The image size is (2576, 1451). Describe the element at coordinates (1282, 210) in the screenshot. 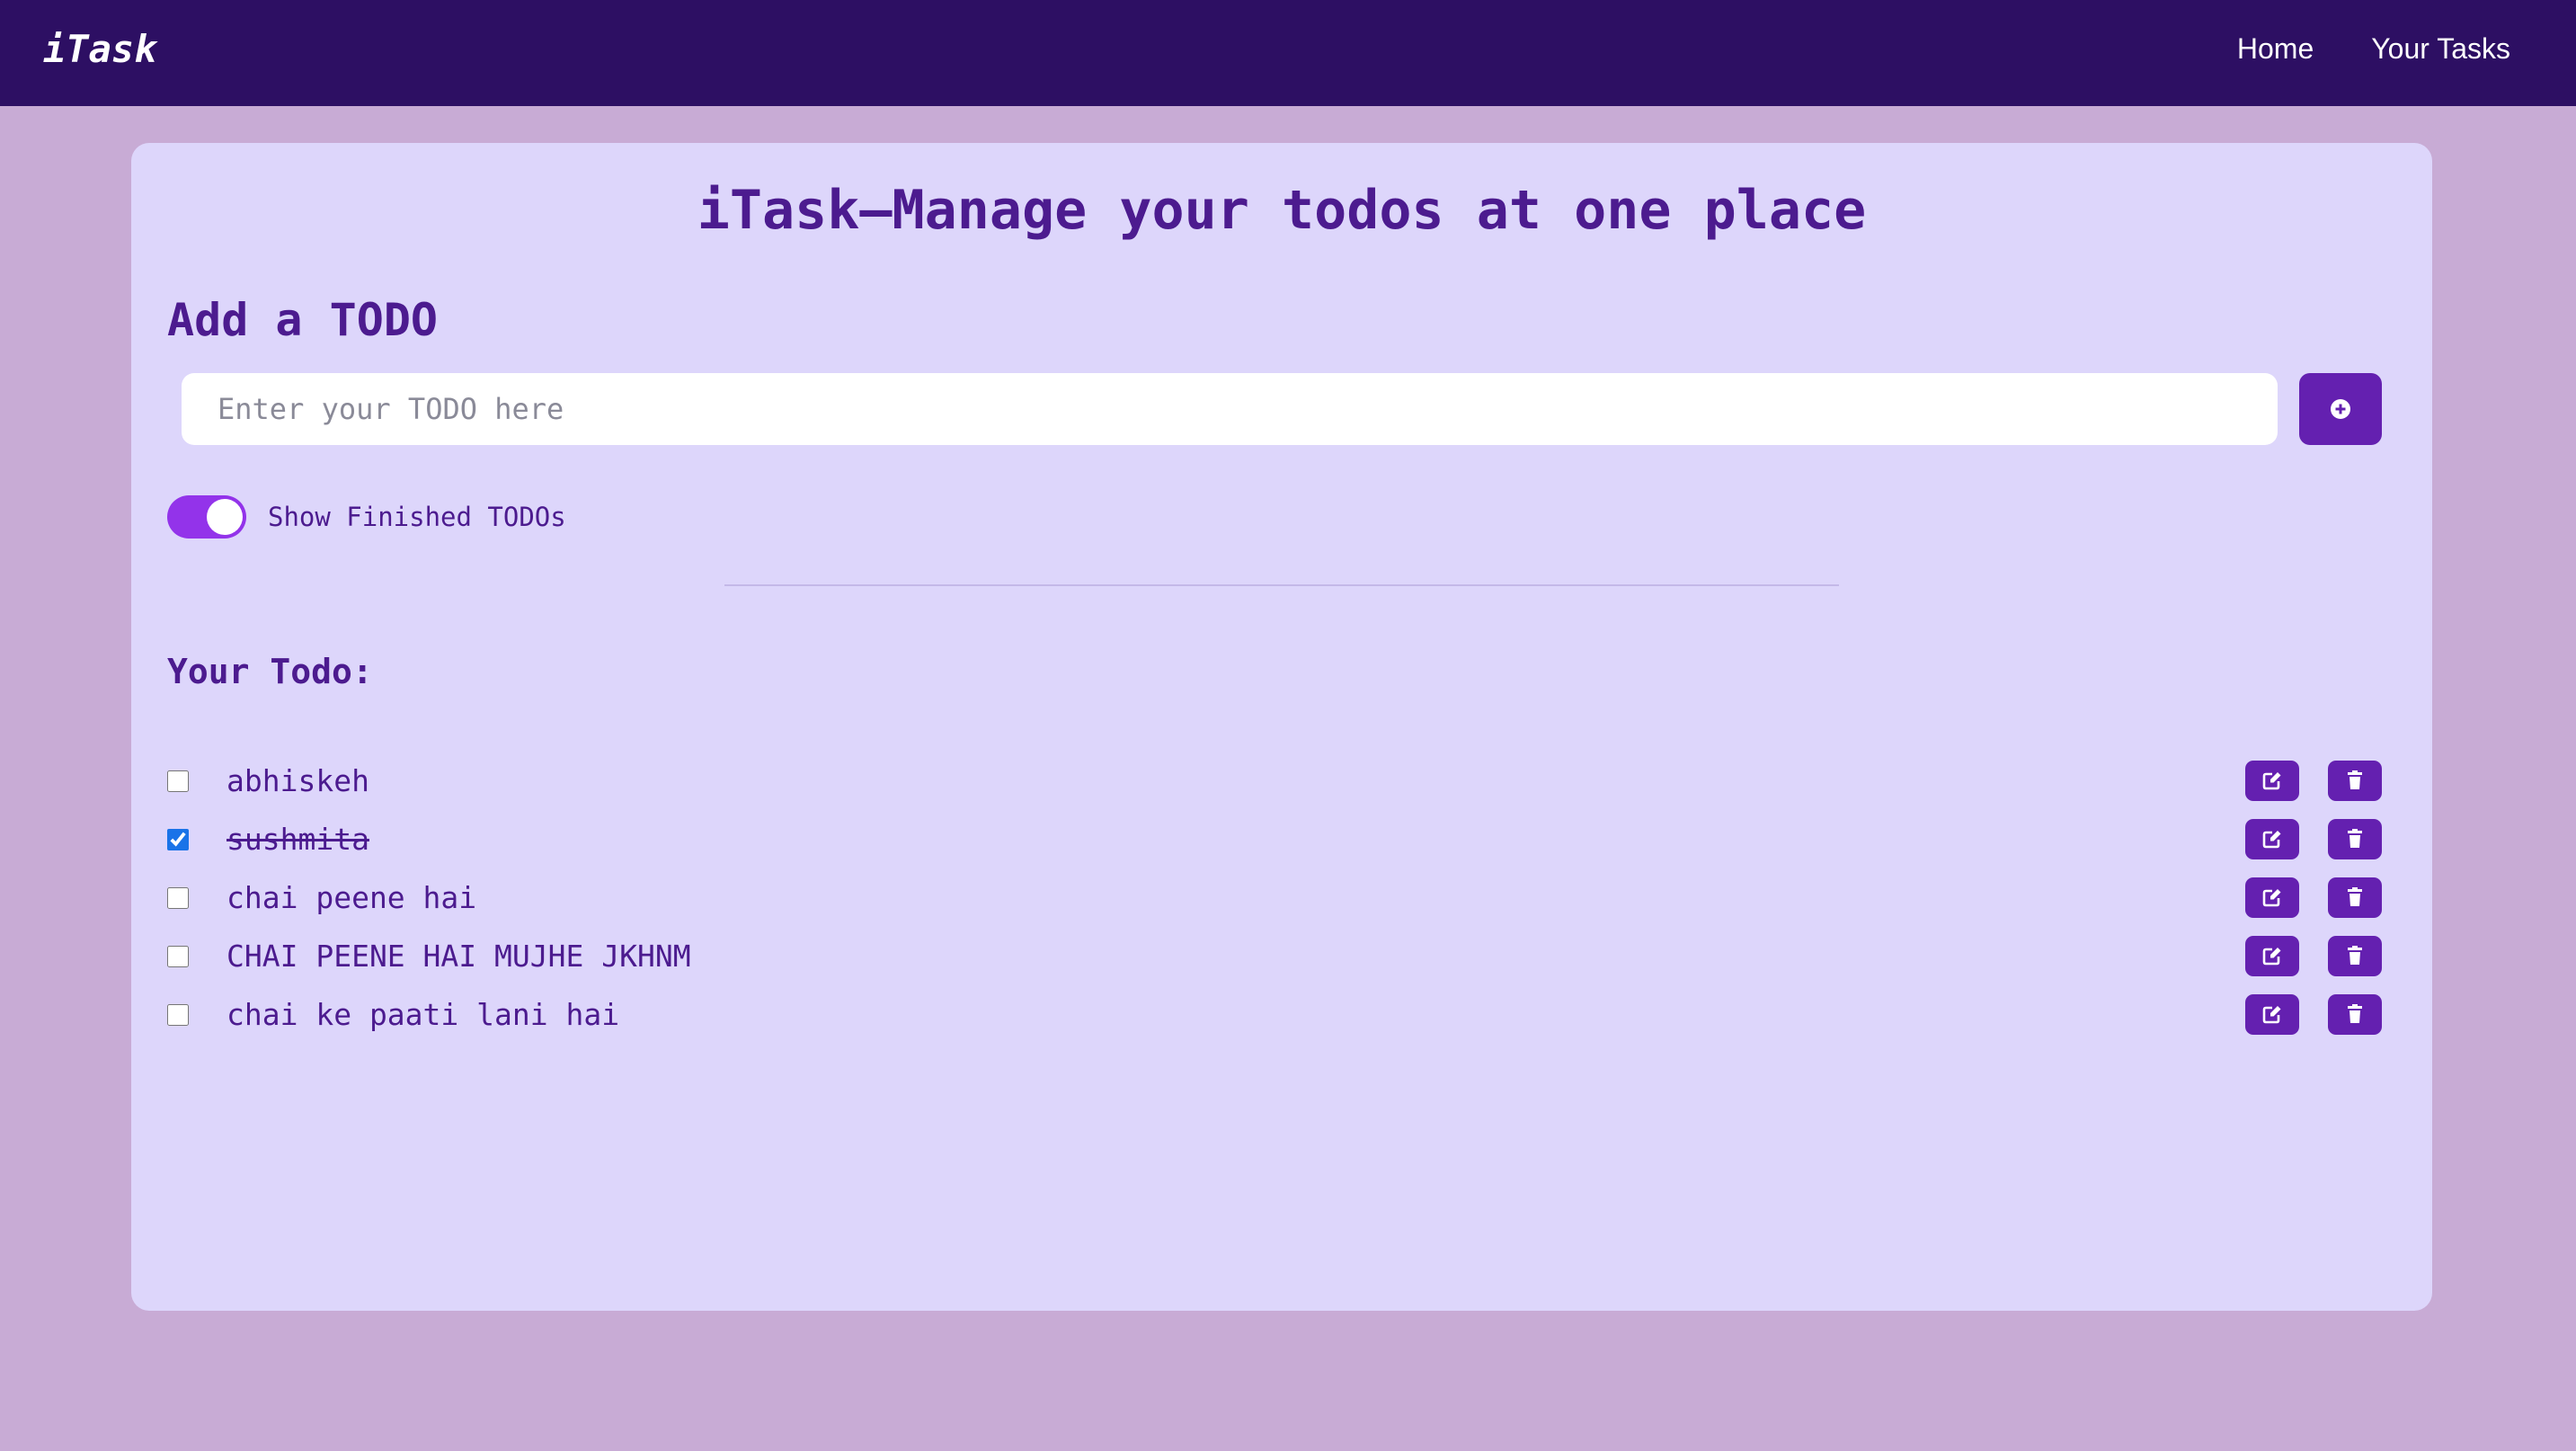

I see `page-title: iTask—Manage your todos at one place` at that location.